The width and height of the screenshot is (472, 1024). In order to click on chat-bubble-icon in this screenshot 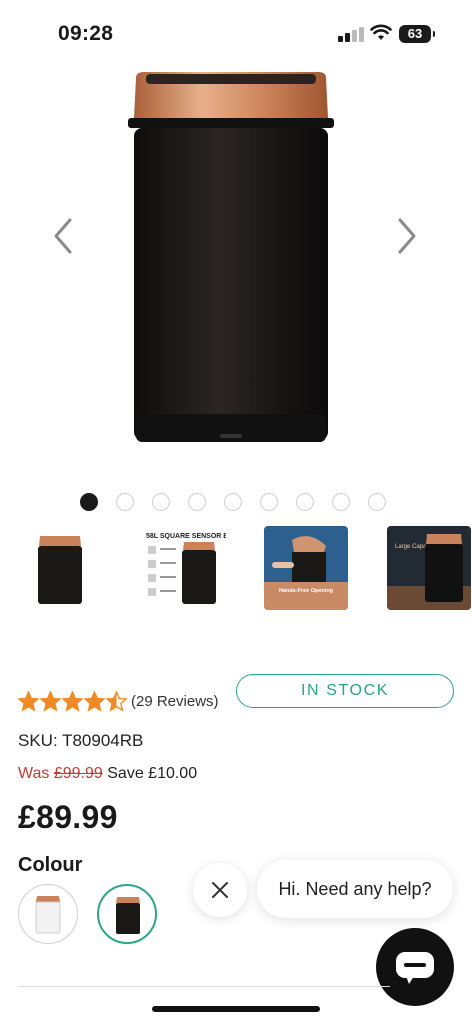, I will do `click(415, 968)`.